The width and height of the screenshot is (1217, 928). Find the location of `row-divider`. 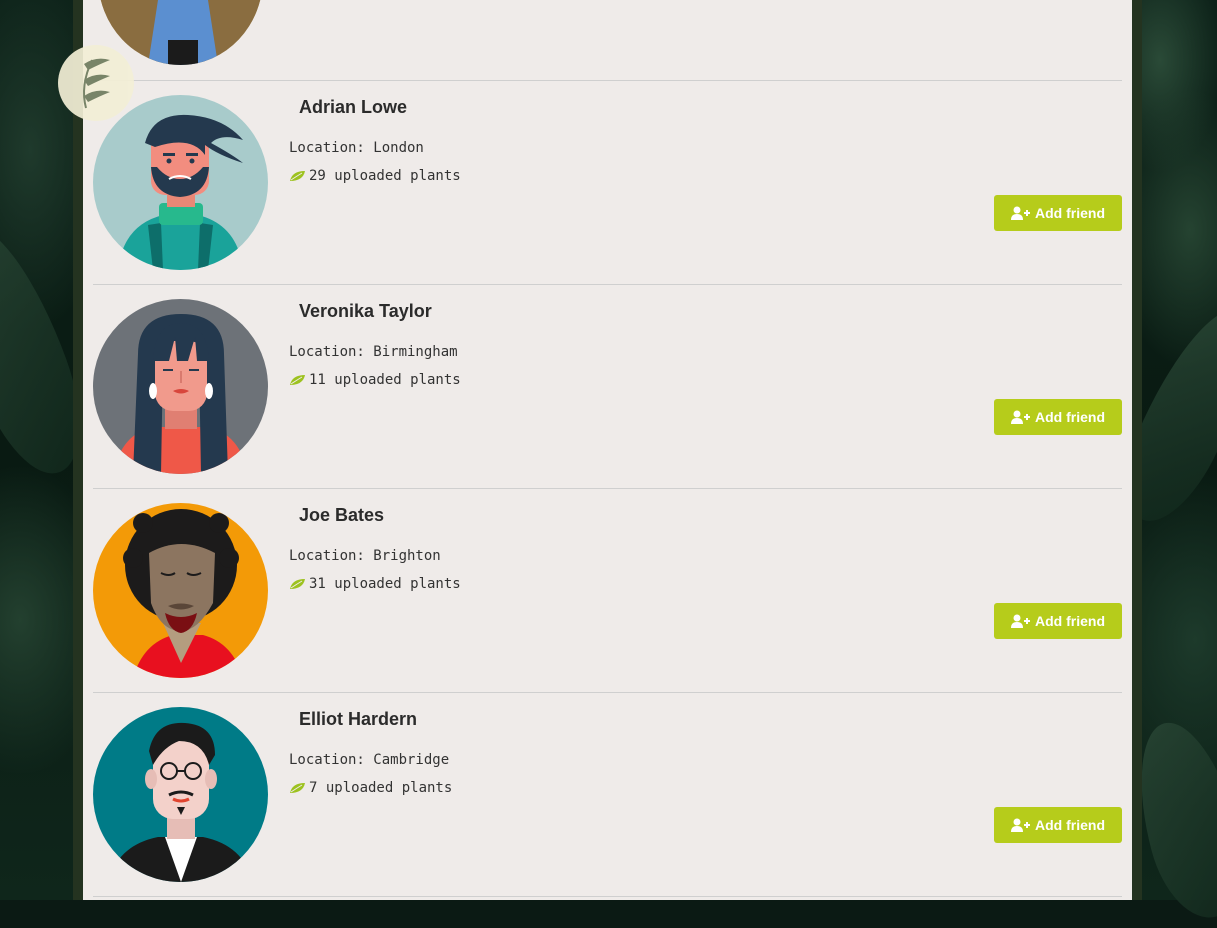

row-divider is located at coordinates (607, 896).